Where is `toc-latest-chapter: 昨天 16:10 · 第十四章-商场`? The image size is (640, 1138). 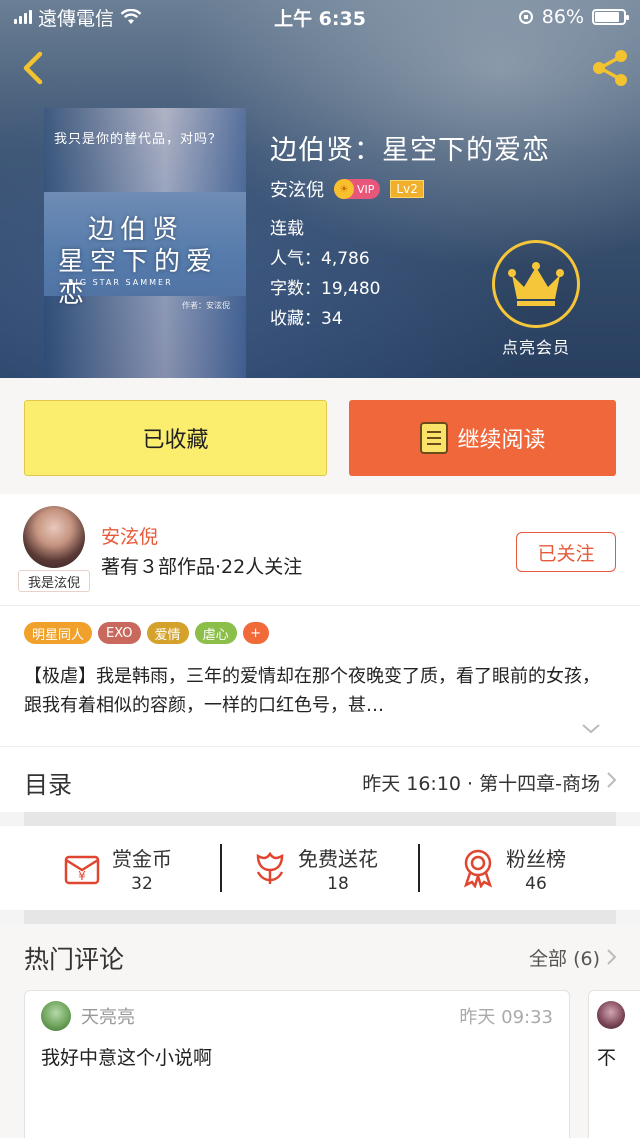
toc-latest-chapter: 昨天 16:10 · 第十四章-商场 is located at coordinates (481, 784).